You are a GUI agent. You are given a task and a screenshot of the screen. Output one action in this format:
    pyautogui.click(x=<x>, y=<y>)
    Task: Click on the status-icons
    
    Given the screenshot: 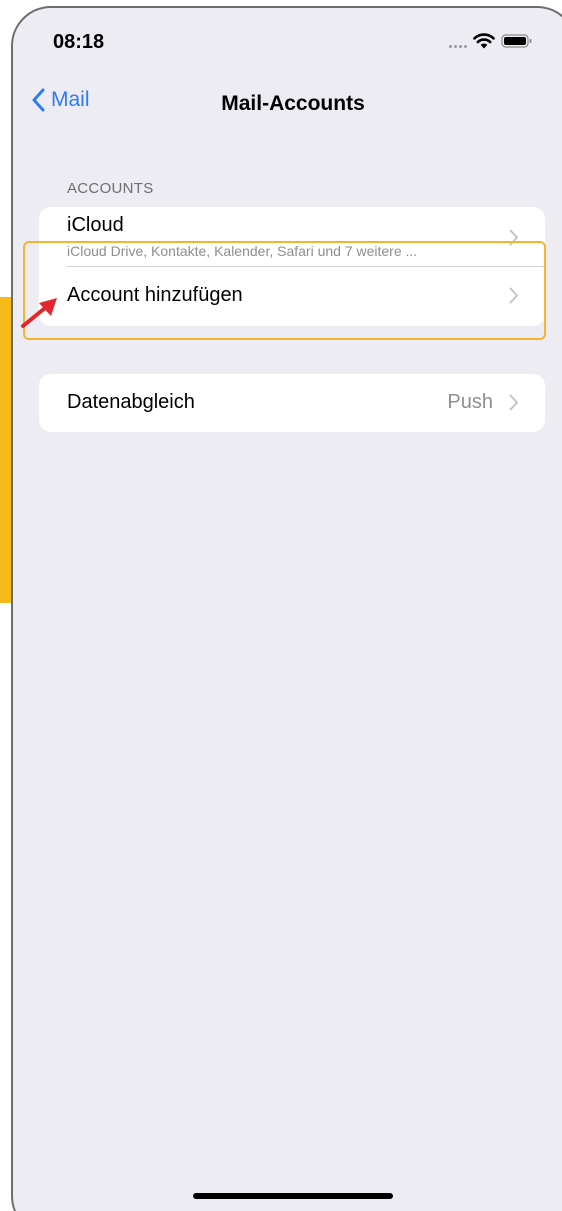 What is the action you would take?
    pyautogui.click(x=491, y=41)
    